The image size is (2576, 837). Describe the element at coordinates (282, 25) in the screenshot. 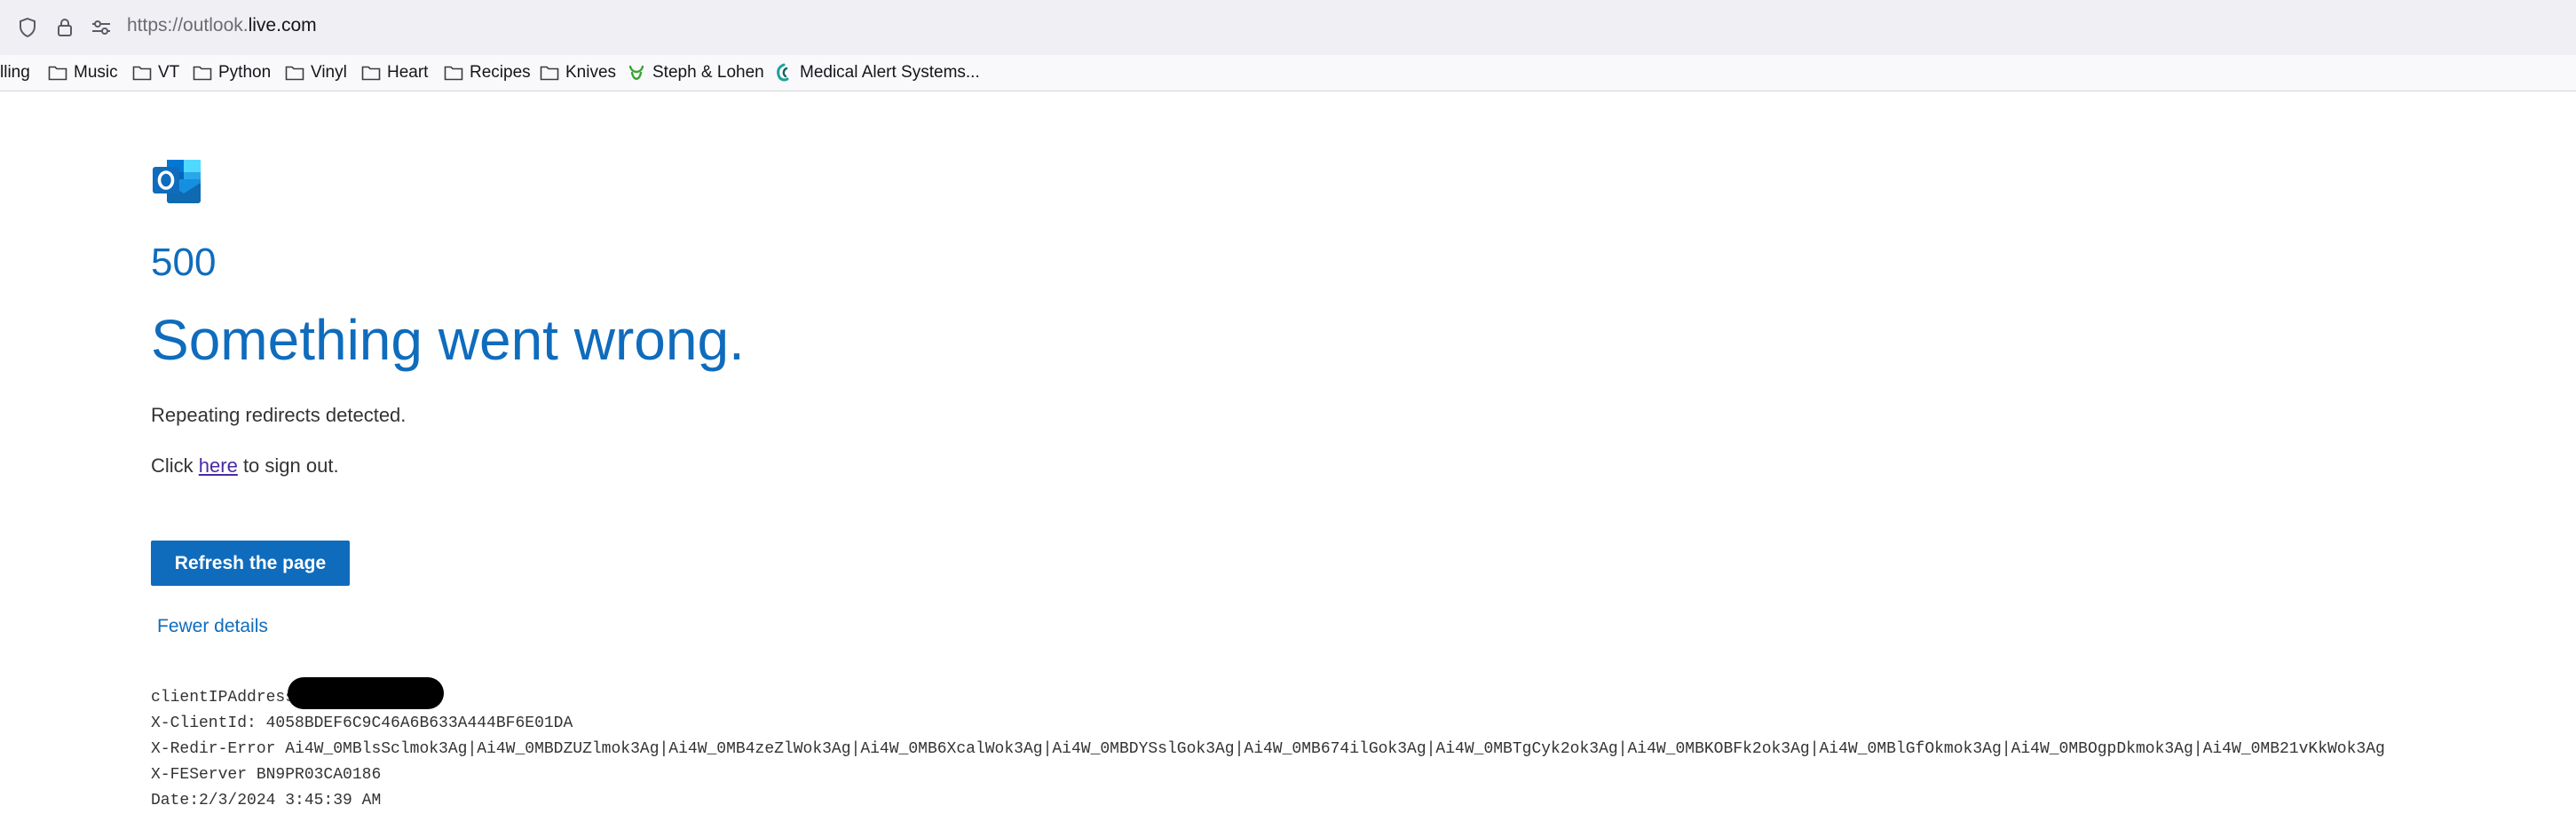

I see `url-domain: live.com` at that location.